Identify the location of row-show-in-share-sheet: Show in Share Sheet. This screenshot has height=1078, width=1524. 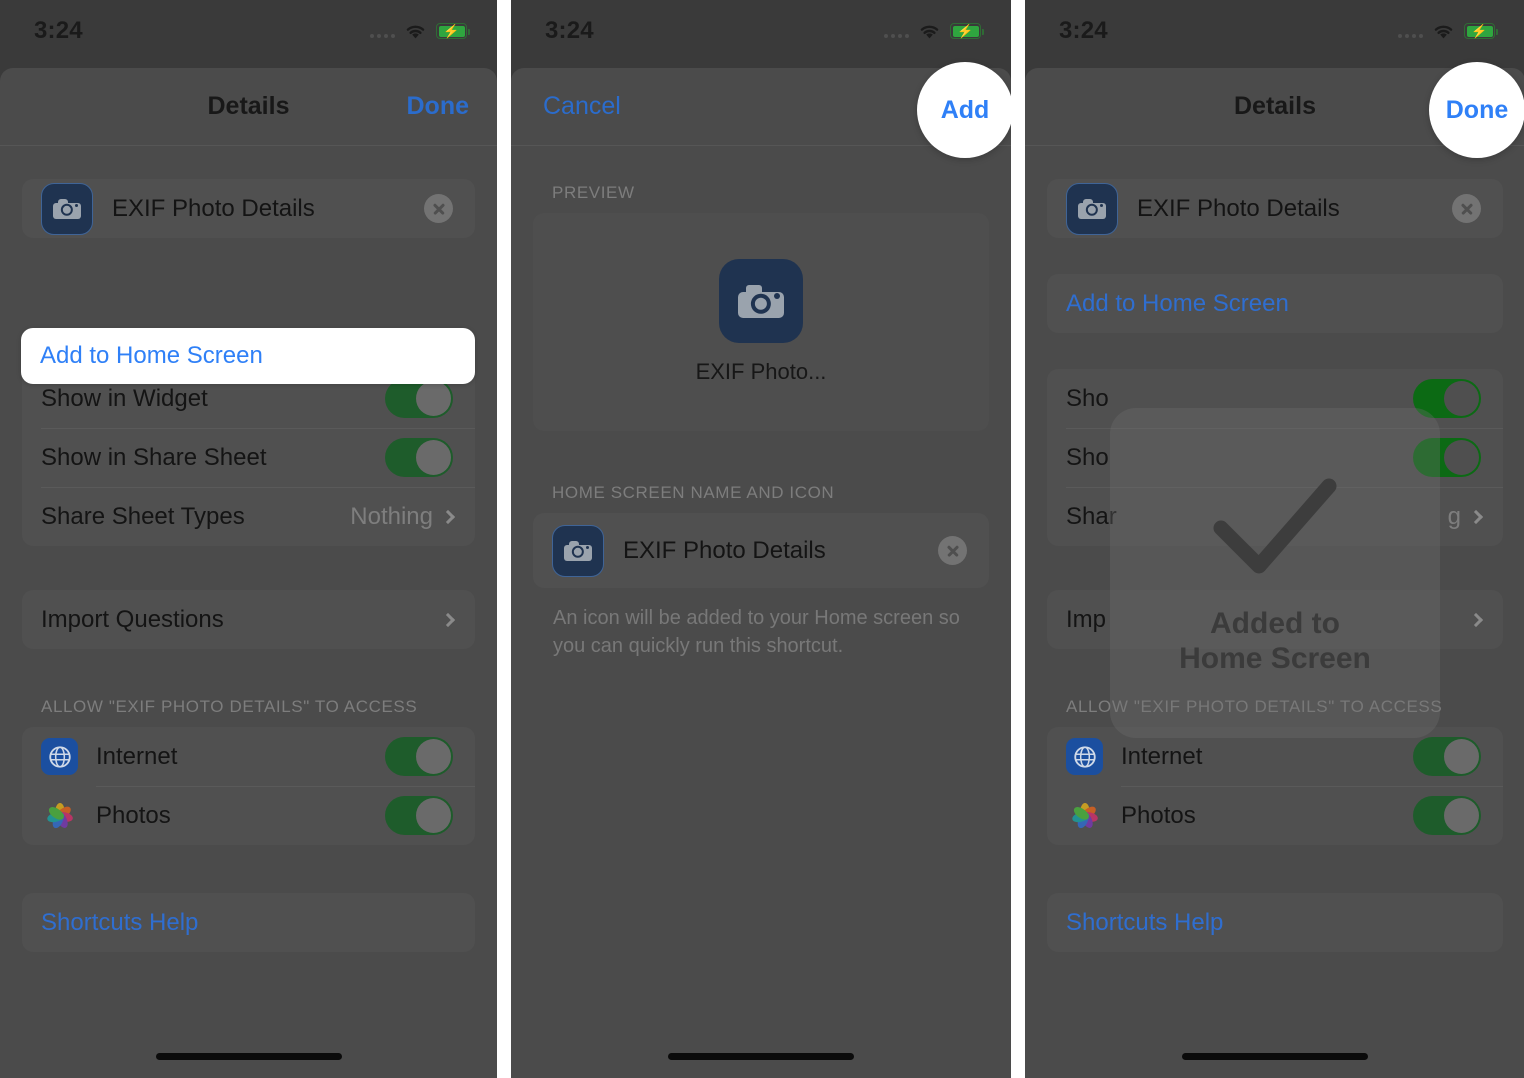
(248, 457).